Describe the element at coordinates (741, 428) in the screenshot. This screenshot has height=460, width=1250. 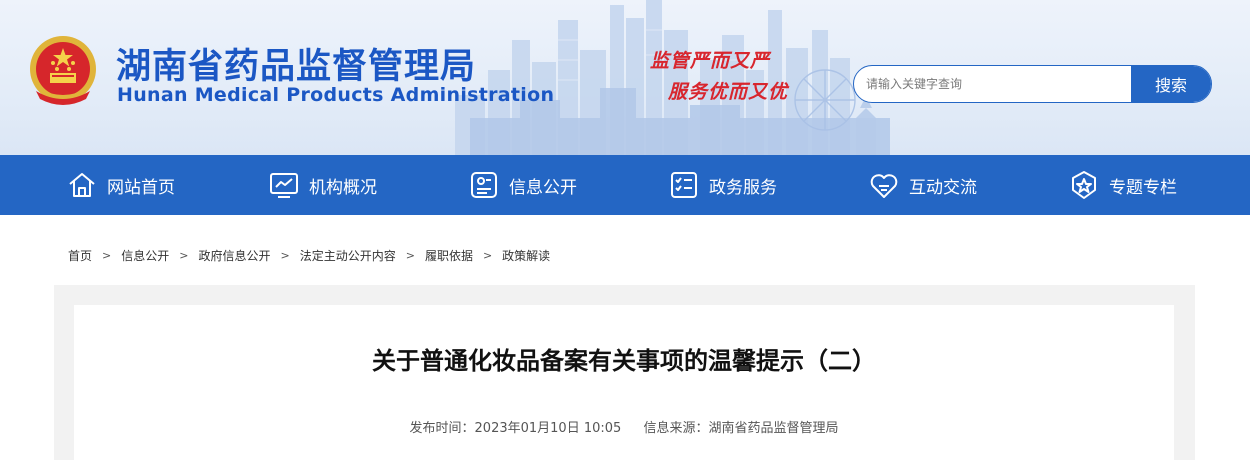
I see `info-source: 信息来源：湖南省药品监督管理局` at that location.